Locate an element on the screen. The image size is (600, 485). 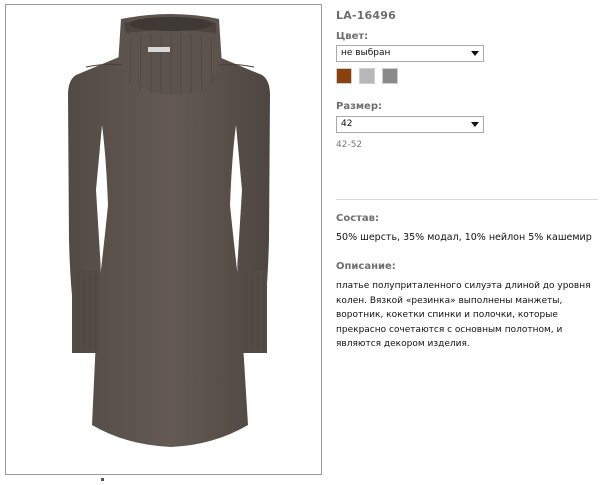
color-swatch-gray is located at coordinates (390, 76).